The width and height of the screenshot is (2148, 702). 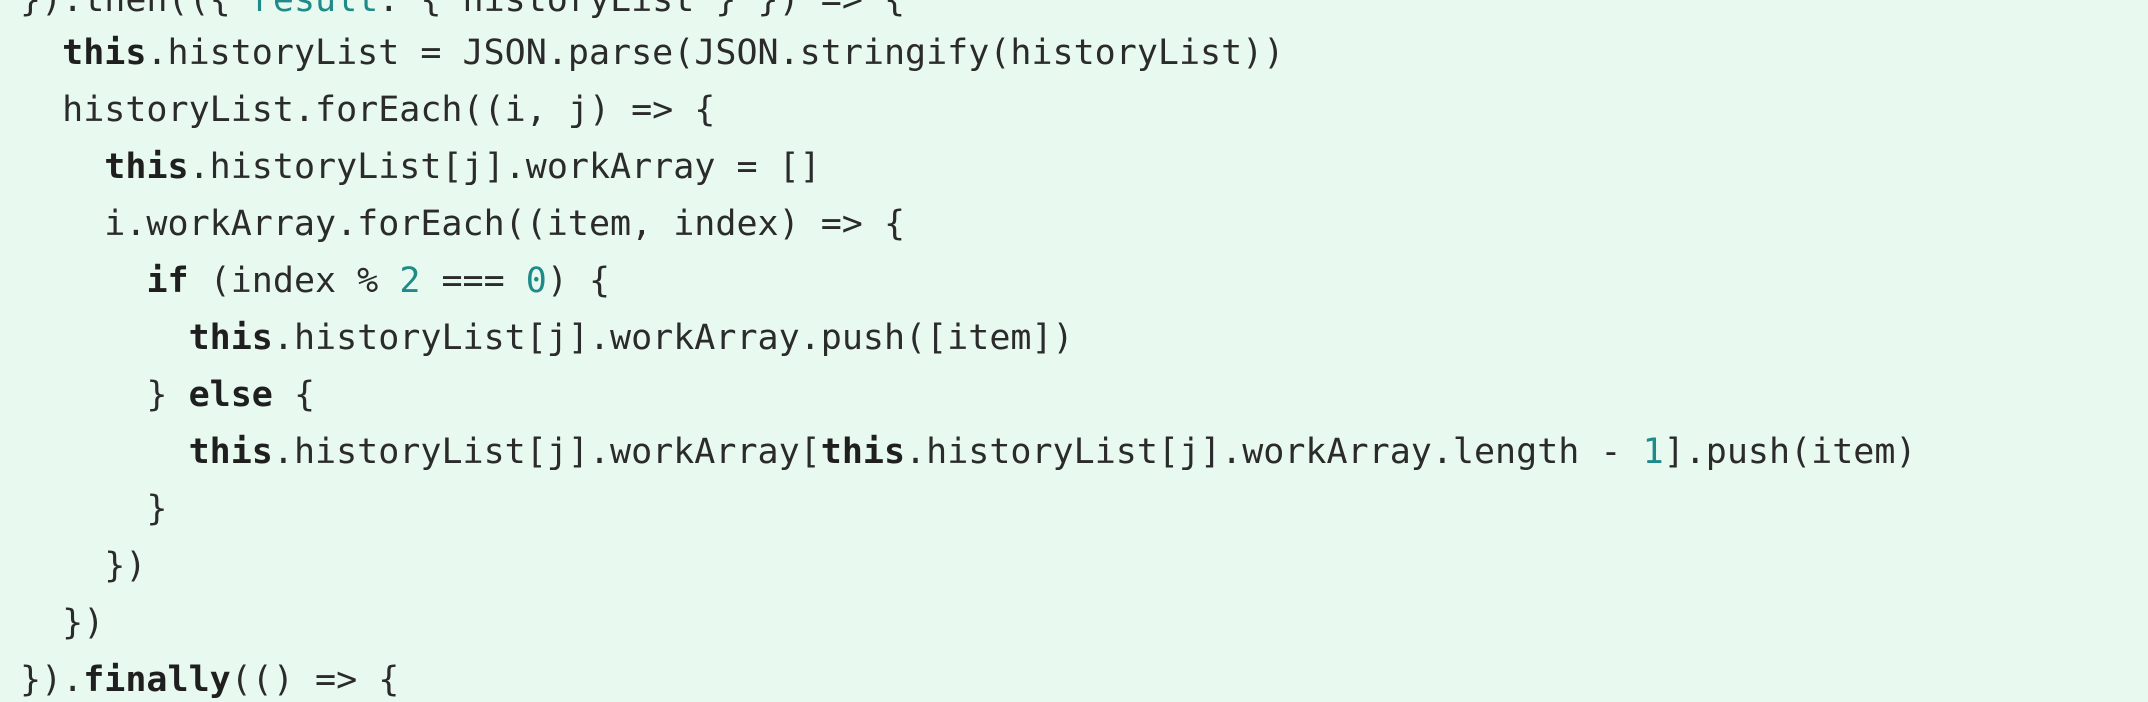 I want to click on code-line: historyList.forEach((i, j) => {, so click(x=367, y=110).